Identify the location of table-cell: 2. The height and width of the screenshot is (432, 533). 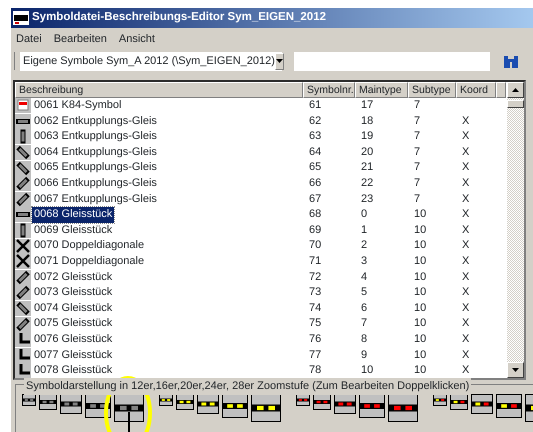
(364, 245).